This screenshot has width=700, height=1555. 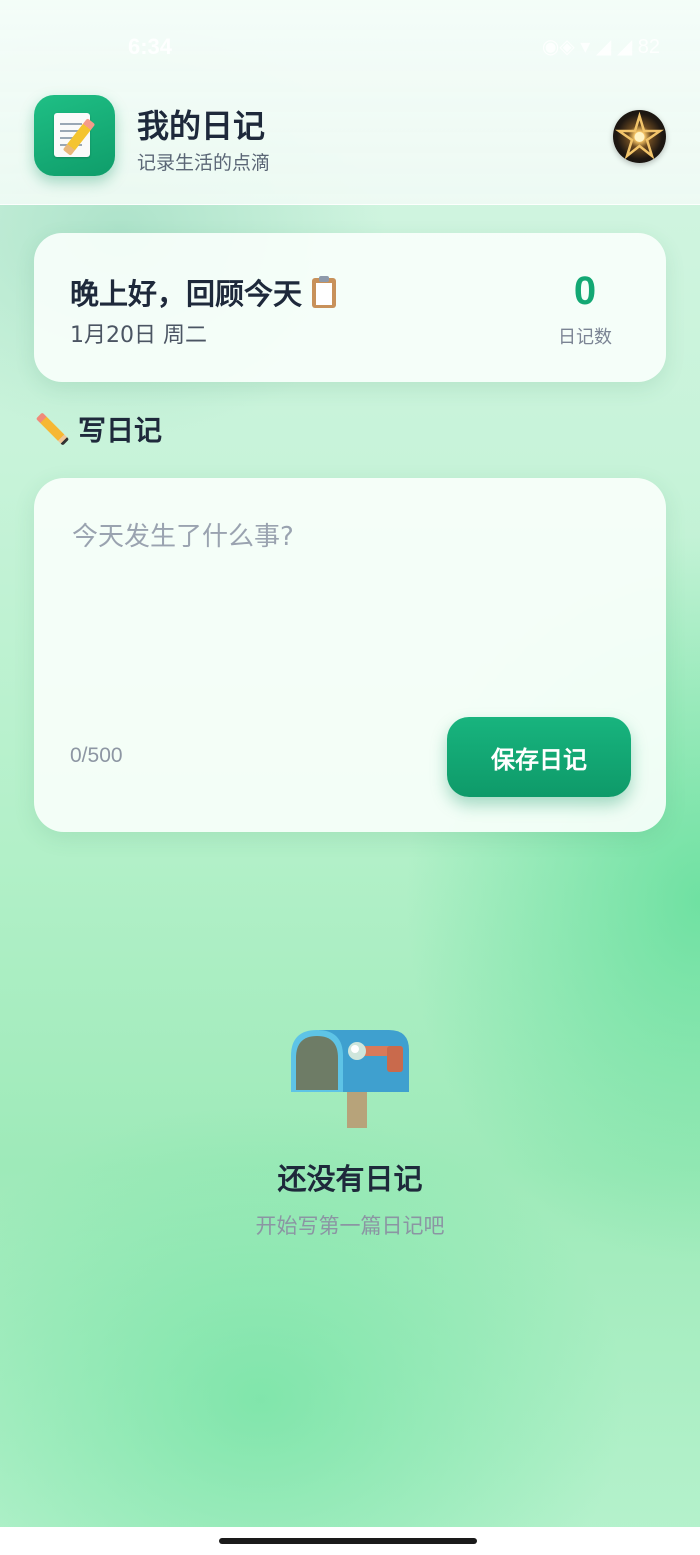 I want to click on pencil-icon, so click(x=51, y=429).